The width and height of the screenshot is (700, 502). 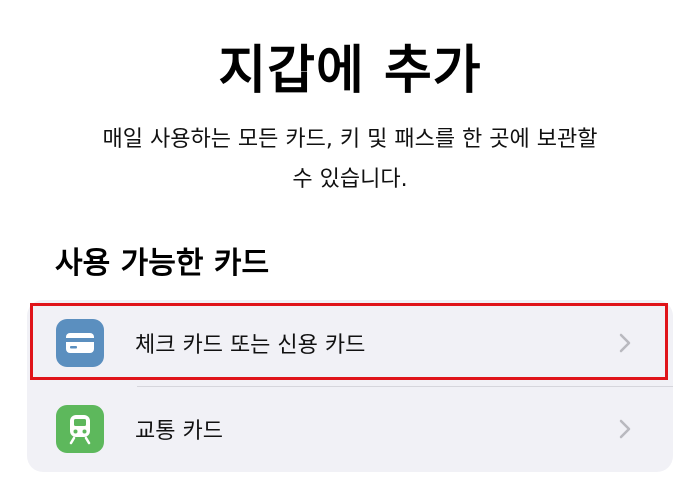 What do you see at coordinates (80, 343) in the screenshot?
I see `credit-card-icon` at bounding box center [80, 343].